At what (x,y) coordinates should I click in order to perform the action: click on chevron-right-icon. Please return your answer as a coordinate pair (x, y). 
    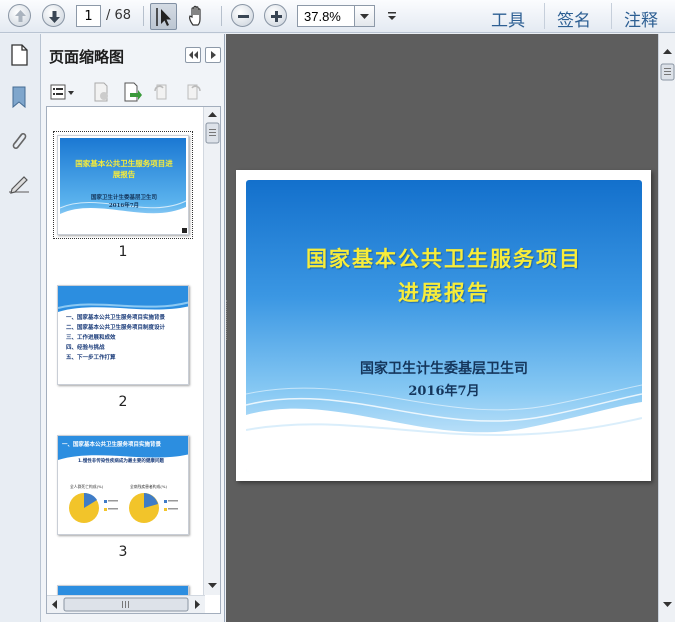
    Looking at the image, I should click on (213, 55).